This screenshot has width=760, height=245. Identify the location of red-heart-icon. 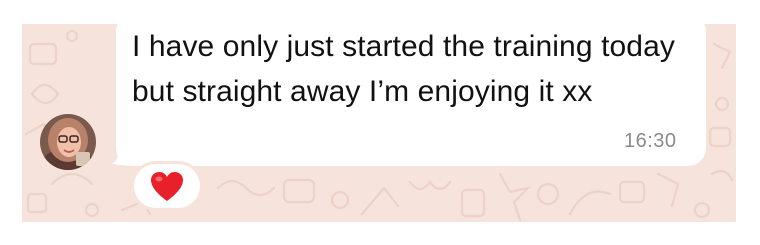
(167, 186).